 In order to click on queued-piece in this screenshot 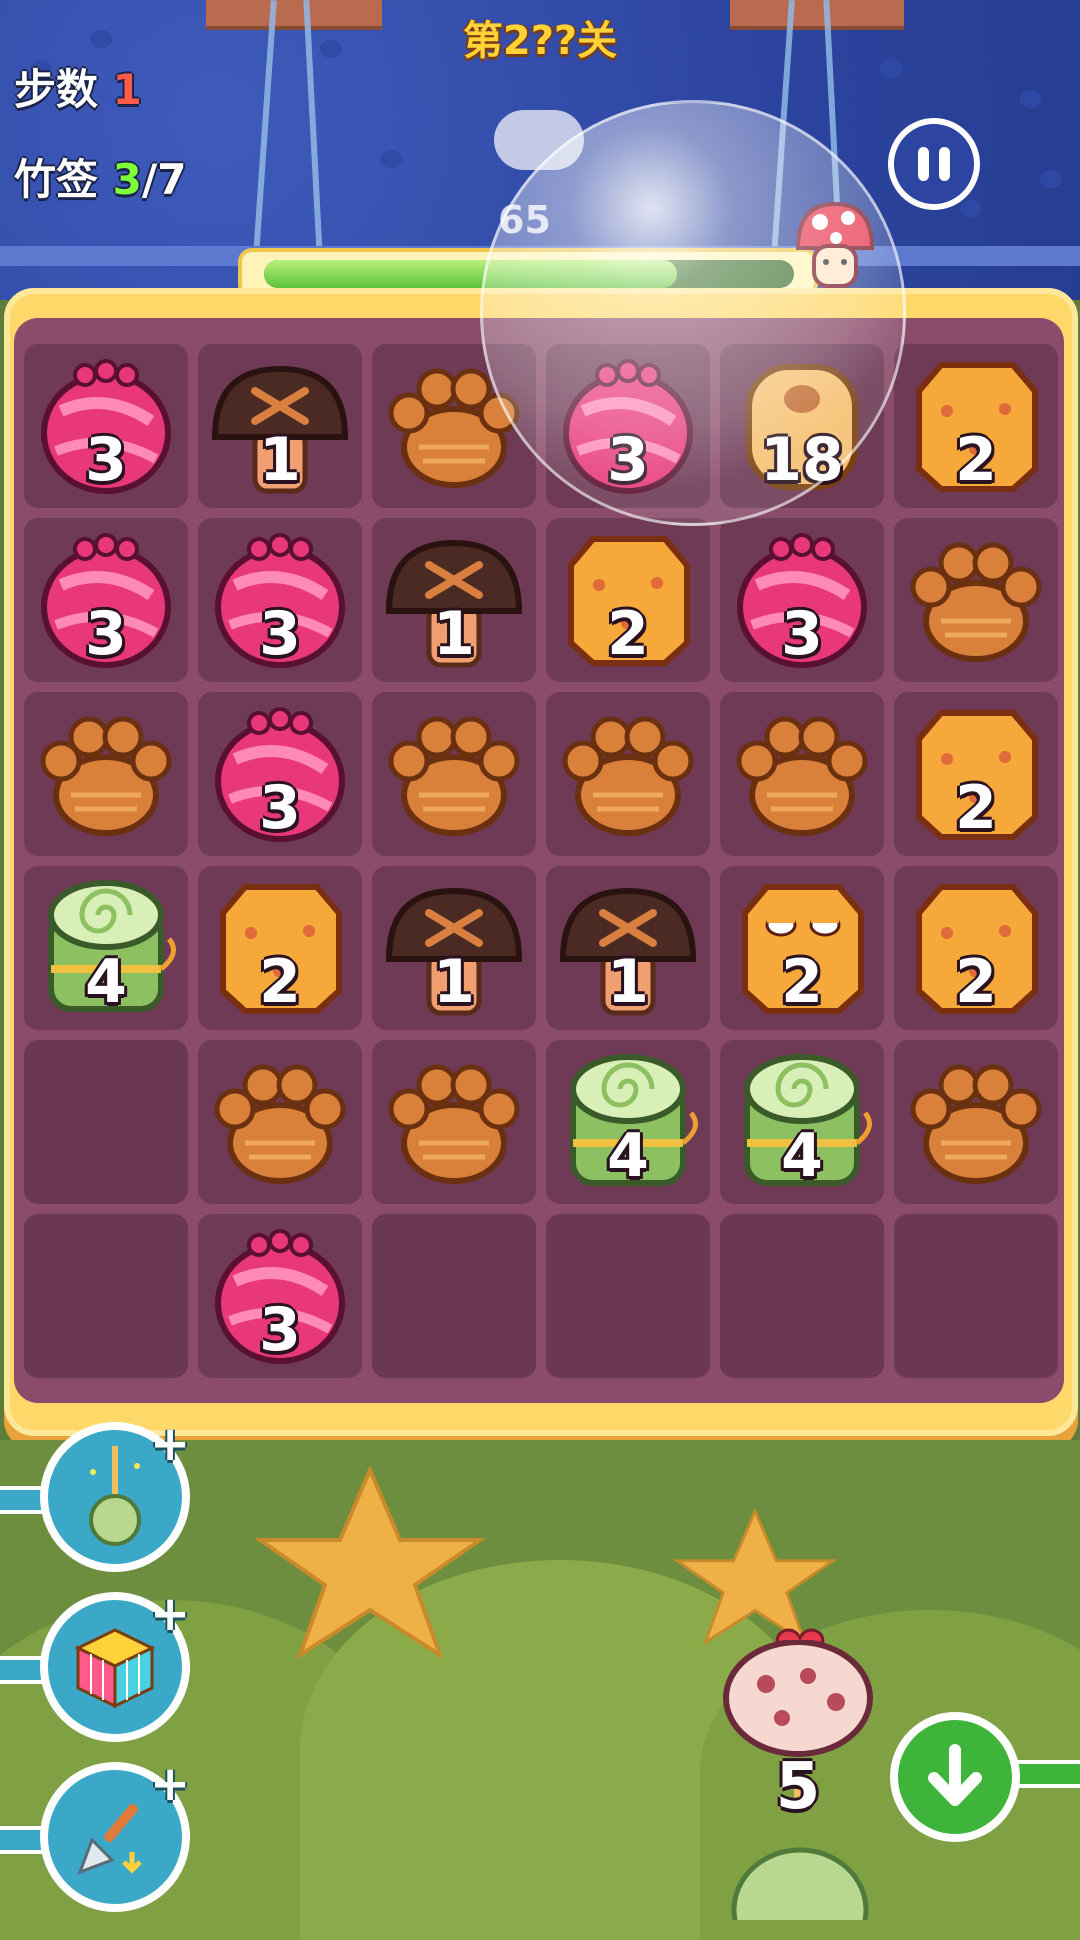, I will do `click(800, 1883)`.